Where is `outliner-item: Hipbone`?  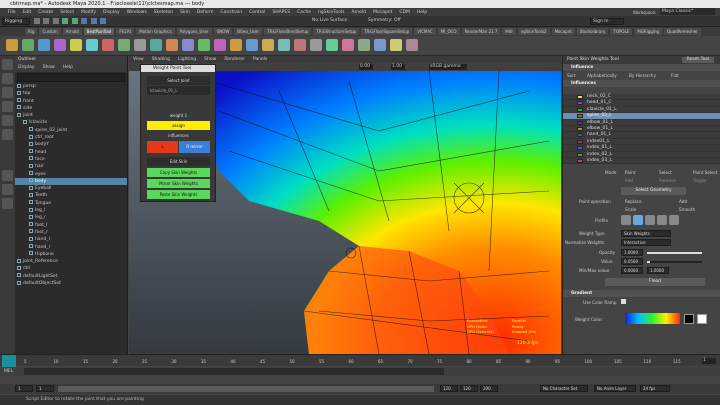
outliner-item: Hipbone is located at coordinates (71, 254).